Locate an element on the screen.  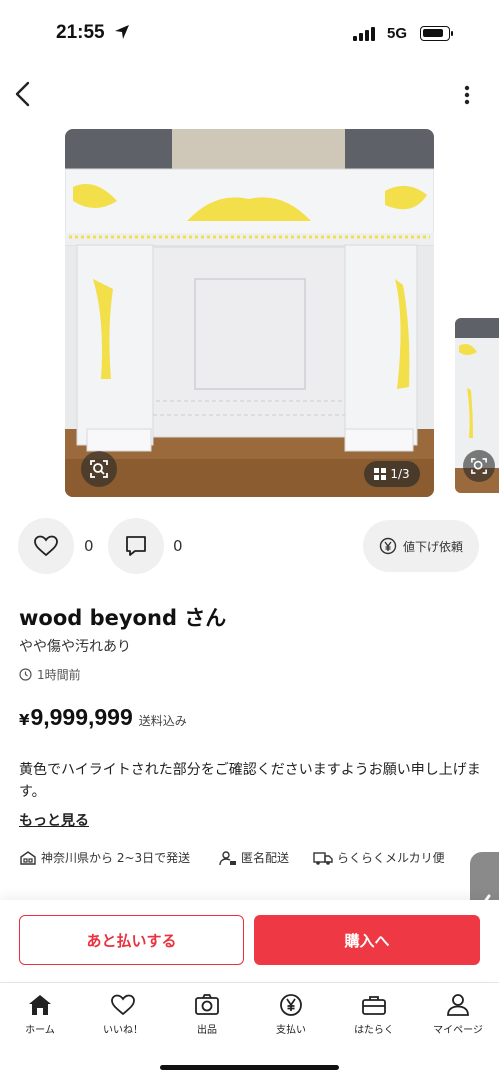
item-price: ¥ 9,999,999 送料込み is located at coordinates (103, 717).